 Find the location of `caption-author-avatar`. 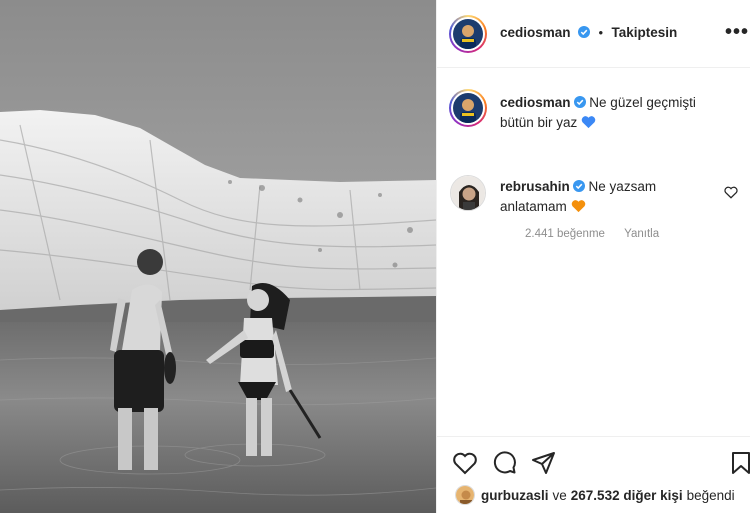

caption-author-avatar is located at coordinates (468, 108).